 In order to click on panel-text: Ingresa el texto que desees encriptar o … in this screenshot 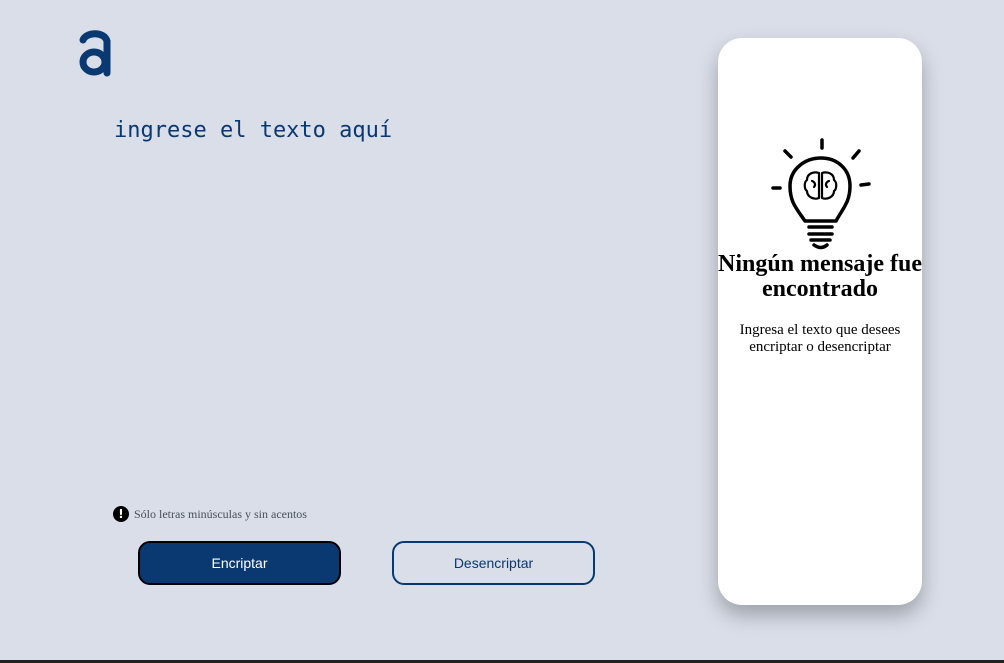, I will do `click(820, 338)`.